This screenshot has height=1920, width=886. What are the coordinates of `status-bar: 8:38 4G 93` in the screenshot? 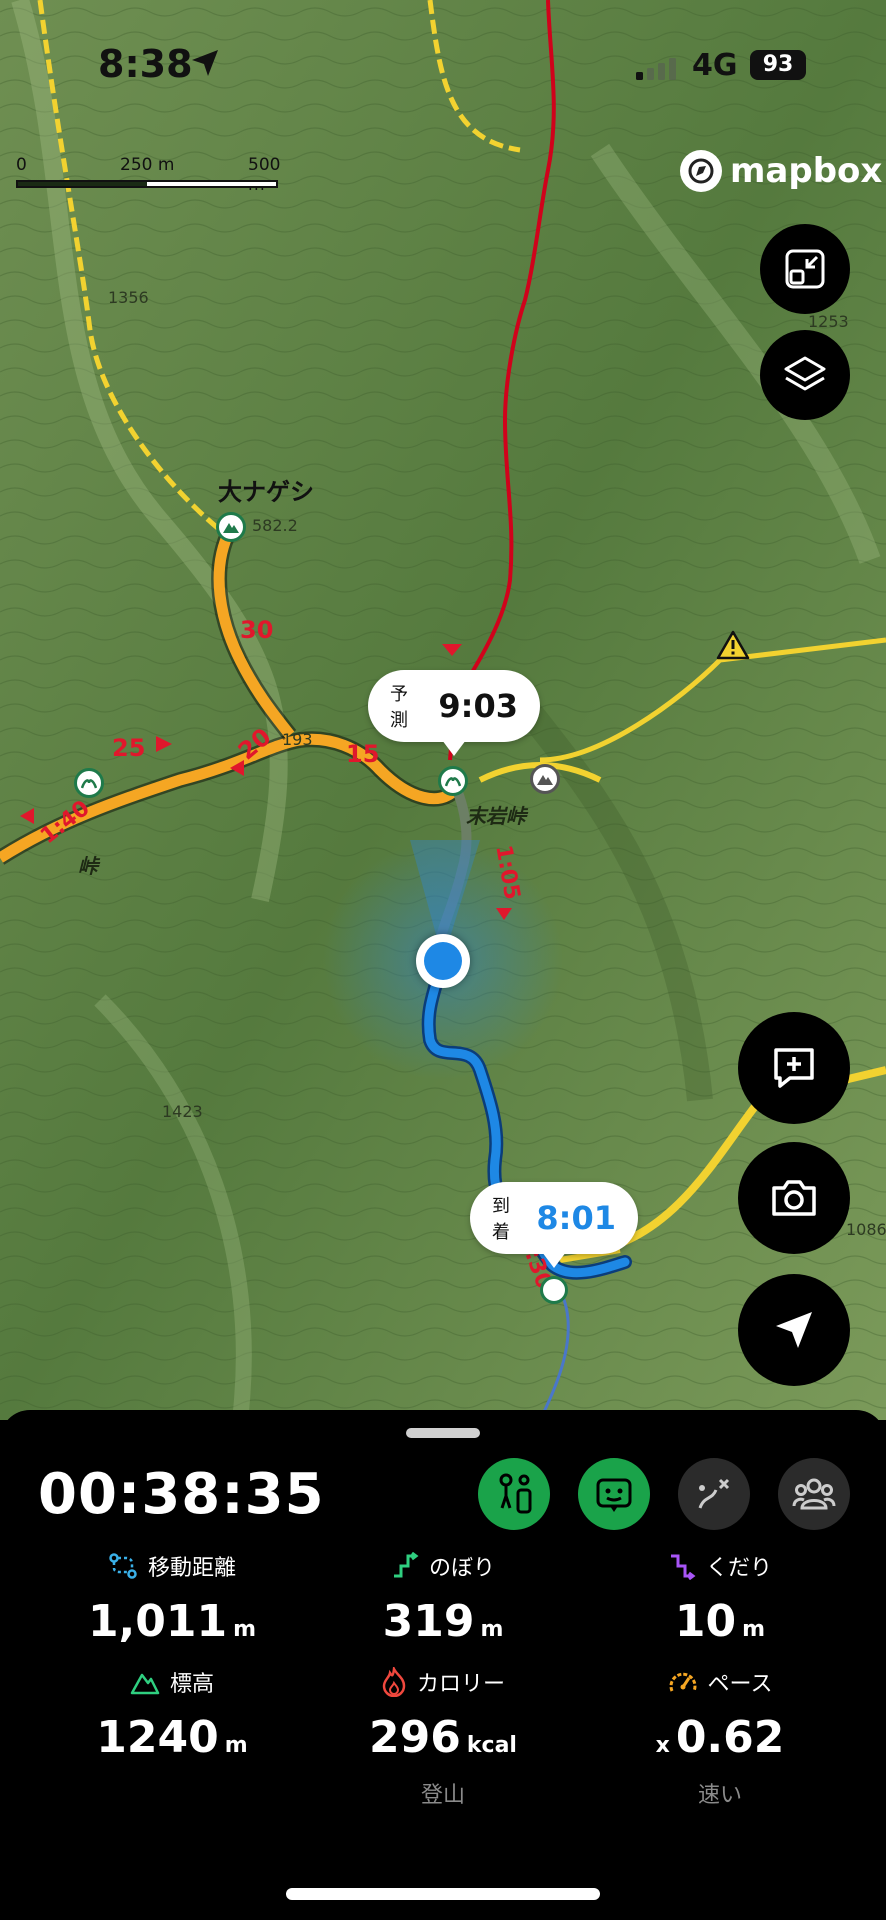 It's located at (443, 65).